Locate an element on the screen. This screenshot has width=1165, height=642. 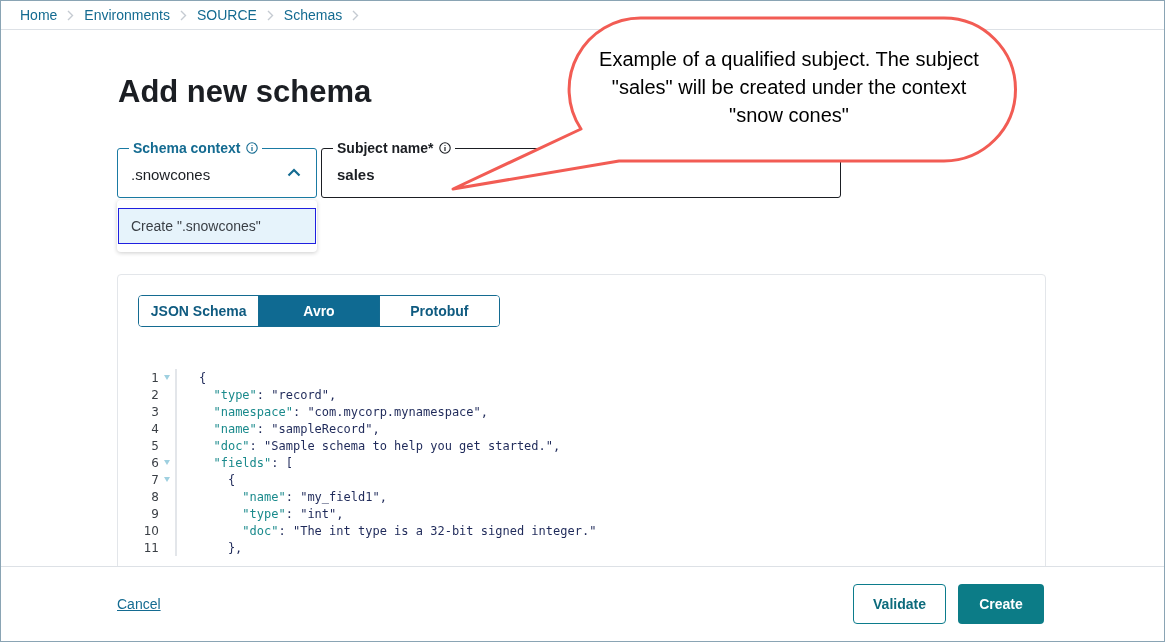
line-number: 2 is located at coordinates (154, 395).